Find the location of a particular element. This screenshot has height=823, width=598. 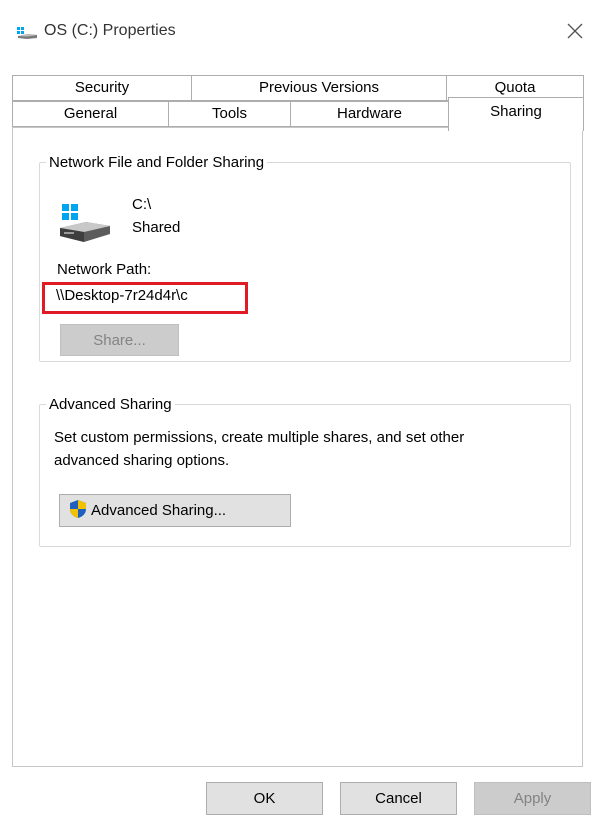

tab-general: General is located at coordinates (90, 114).